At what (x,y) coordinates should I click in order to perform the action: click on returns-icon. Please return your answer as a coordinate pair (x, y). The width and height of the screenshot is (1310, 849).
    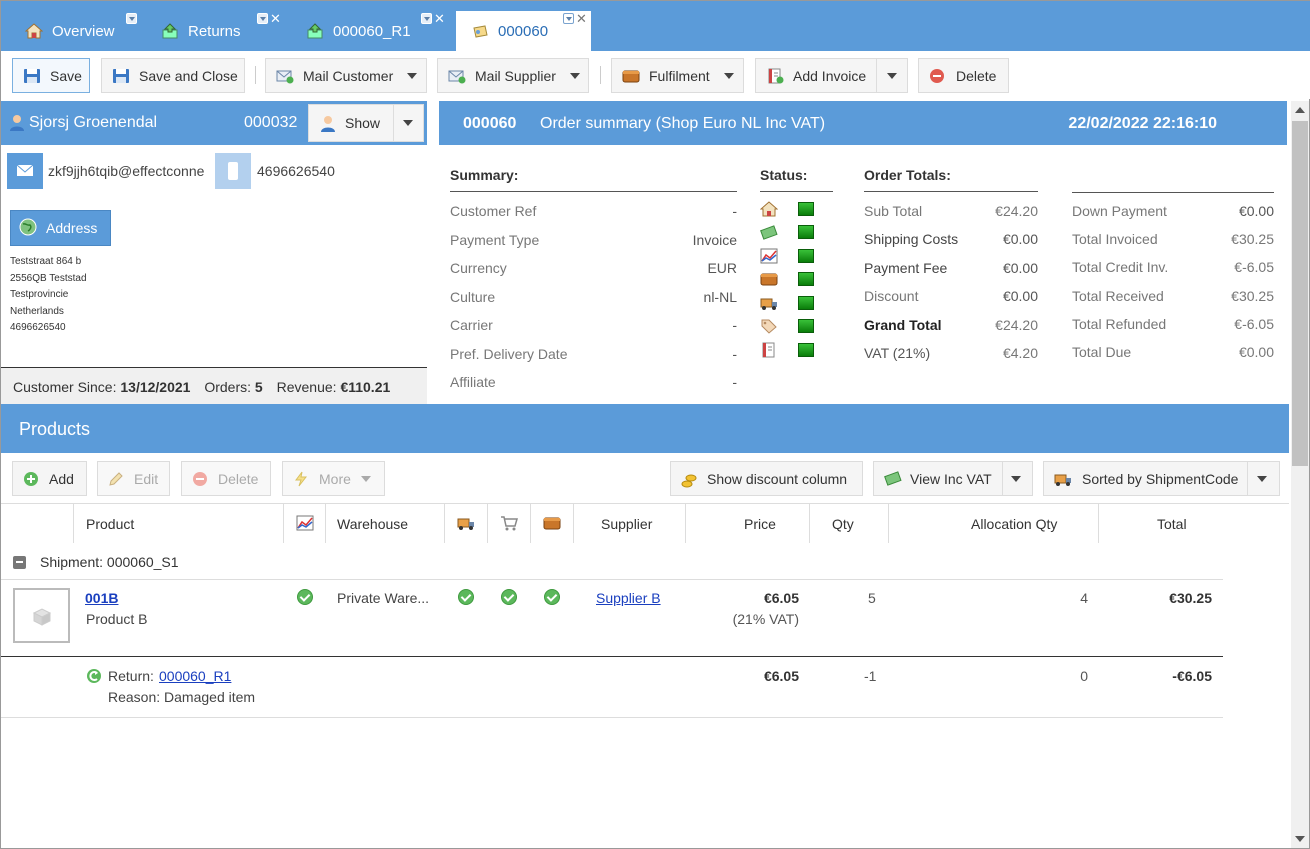
    Looking at the image, I should click on (170, 31).